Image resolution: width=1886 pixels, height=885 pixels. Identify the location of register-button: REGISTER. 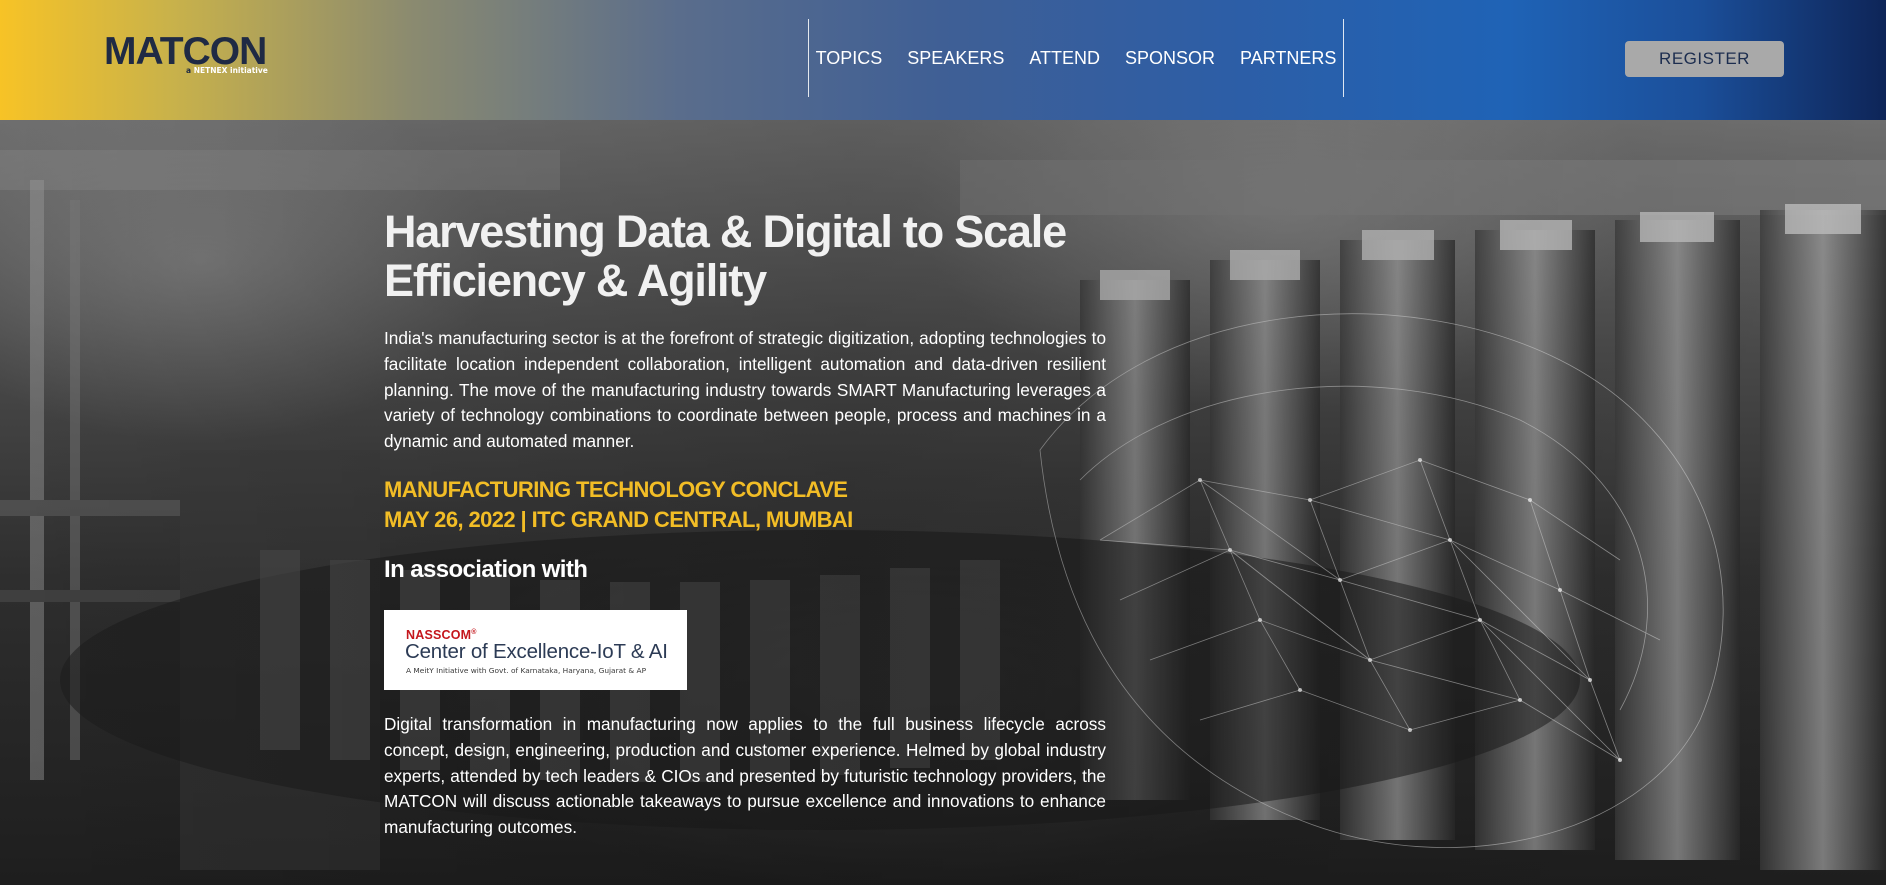
(1704, 59).